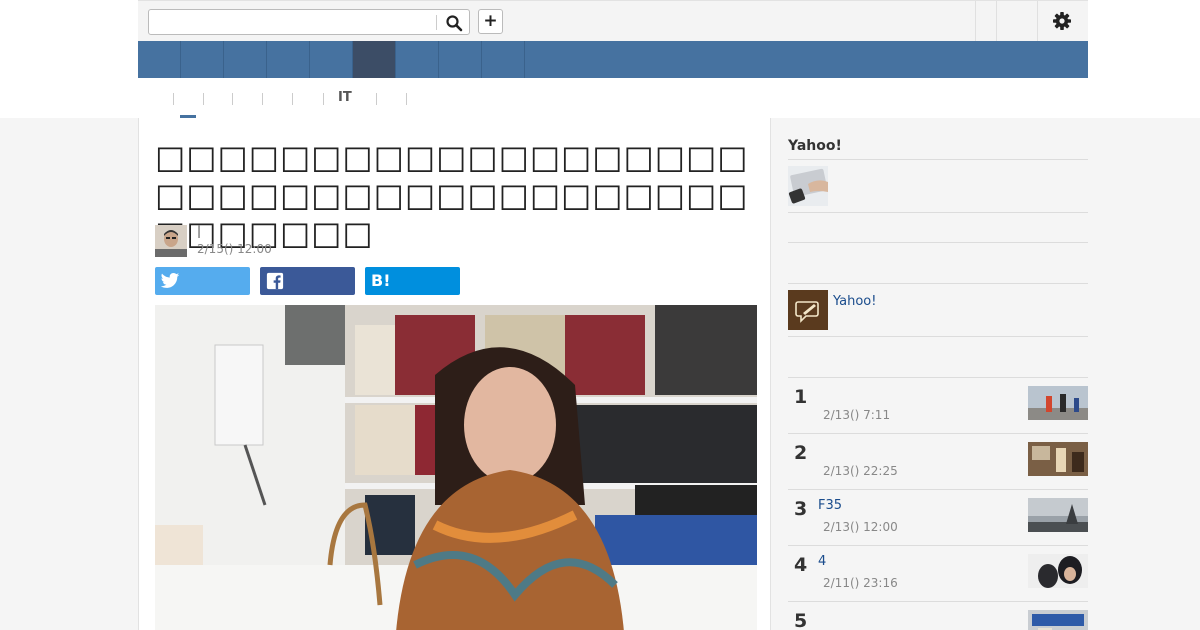  I want to click on sidebar-feature-link: Yahoo!, so click(854, 301).